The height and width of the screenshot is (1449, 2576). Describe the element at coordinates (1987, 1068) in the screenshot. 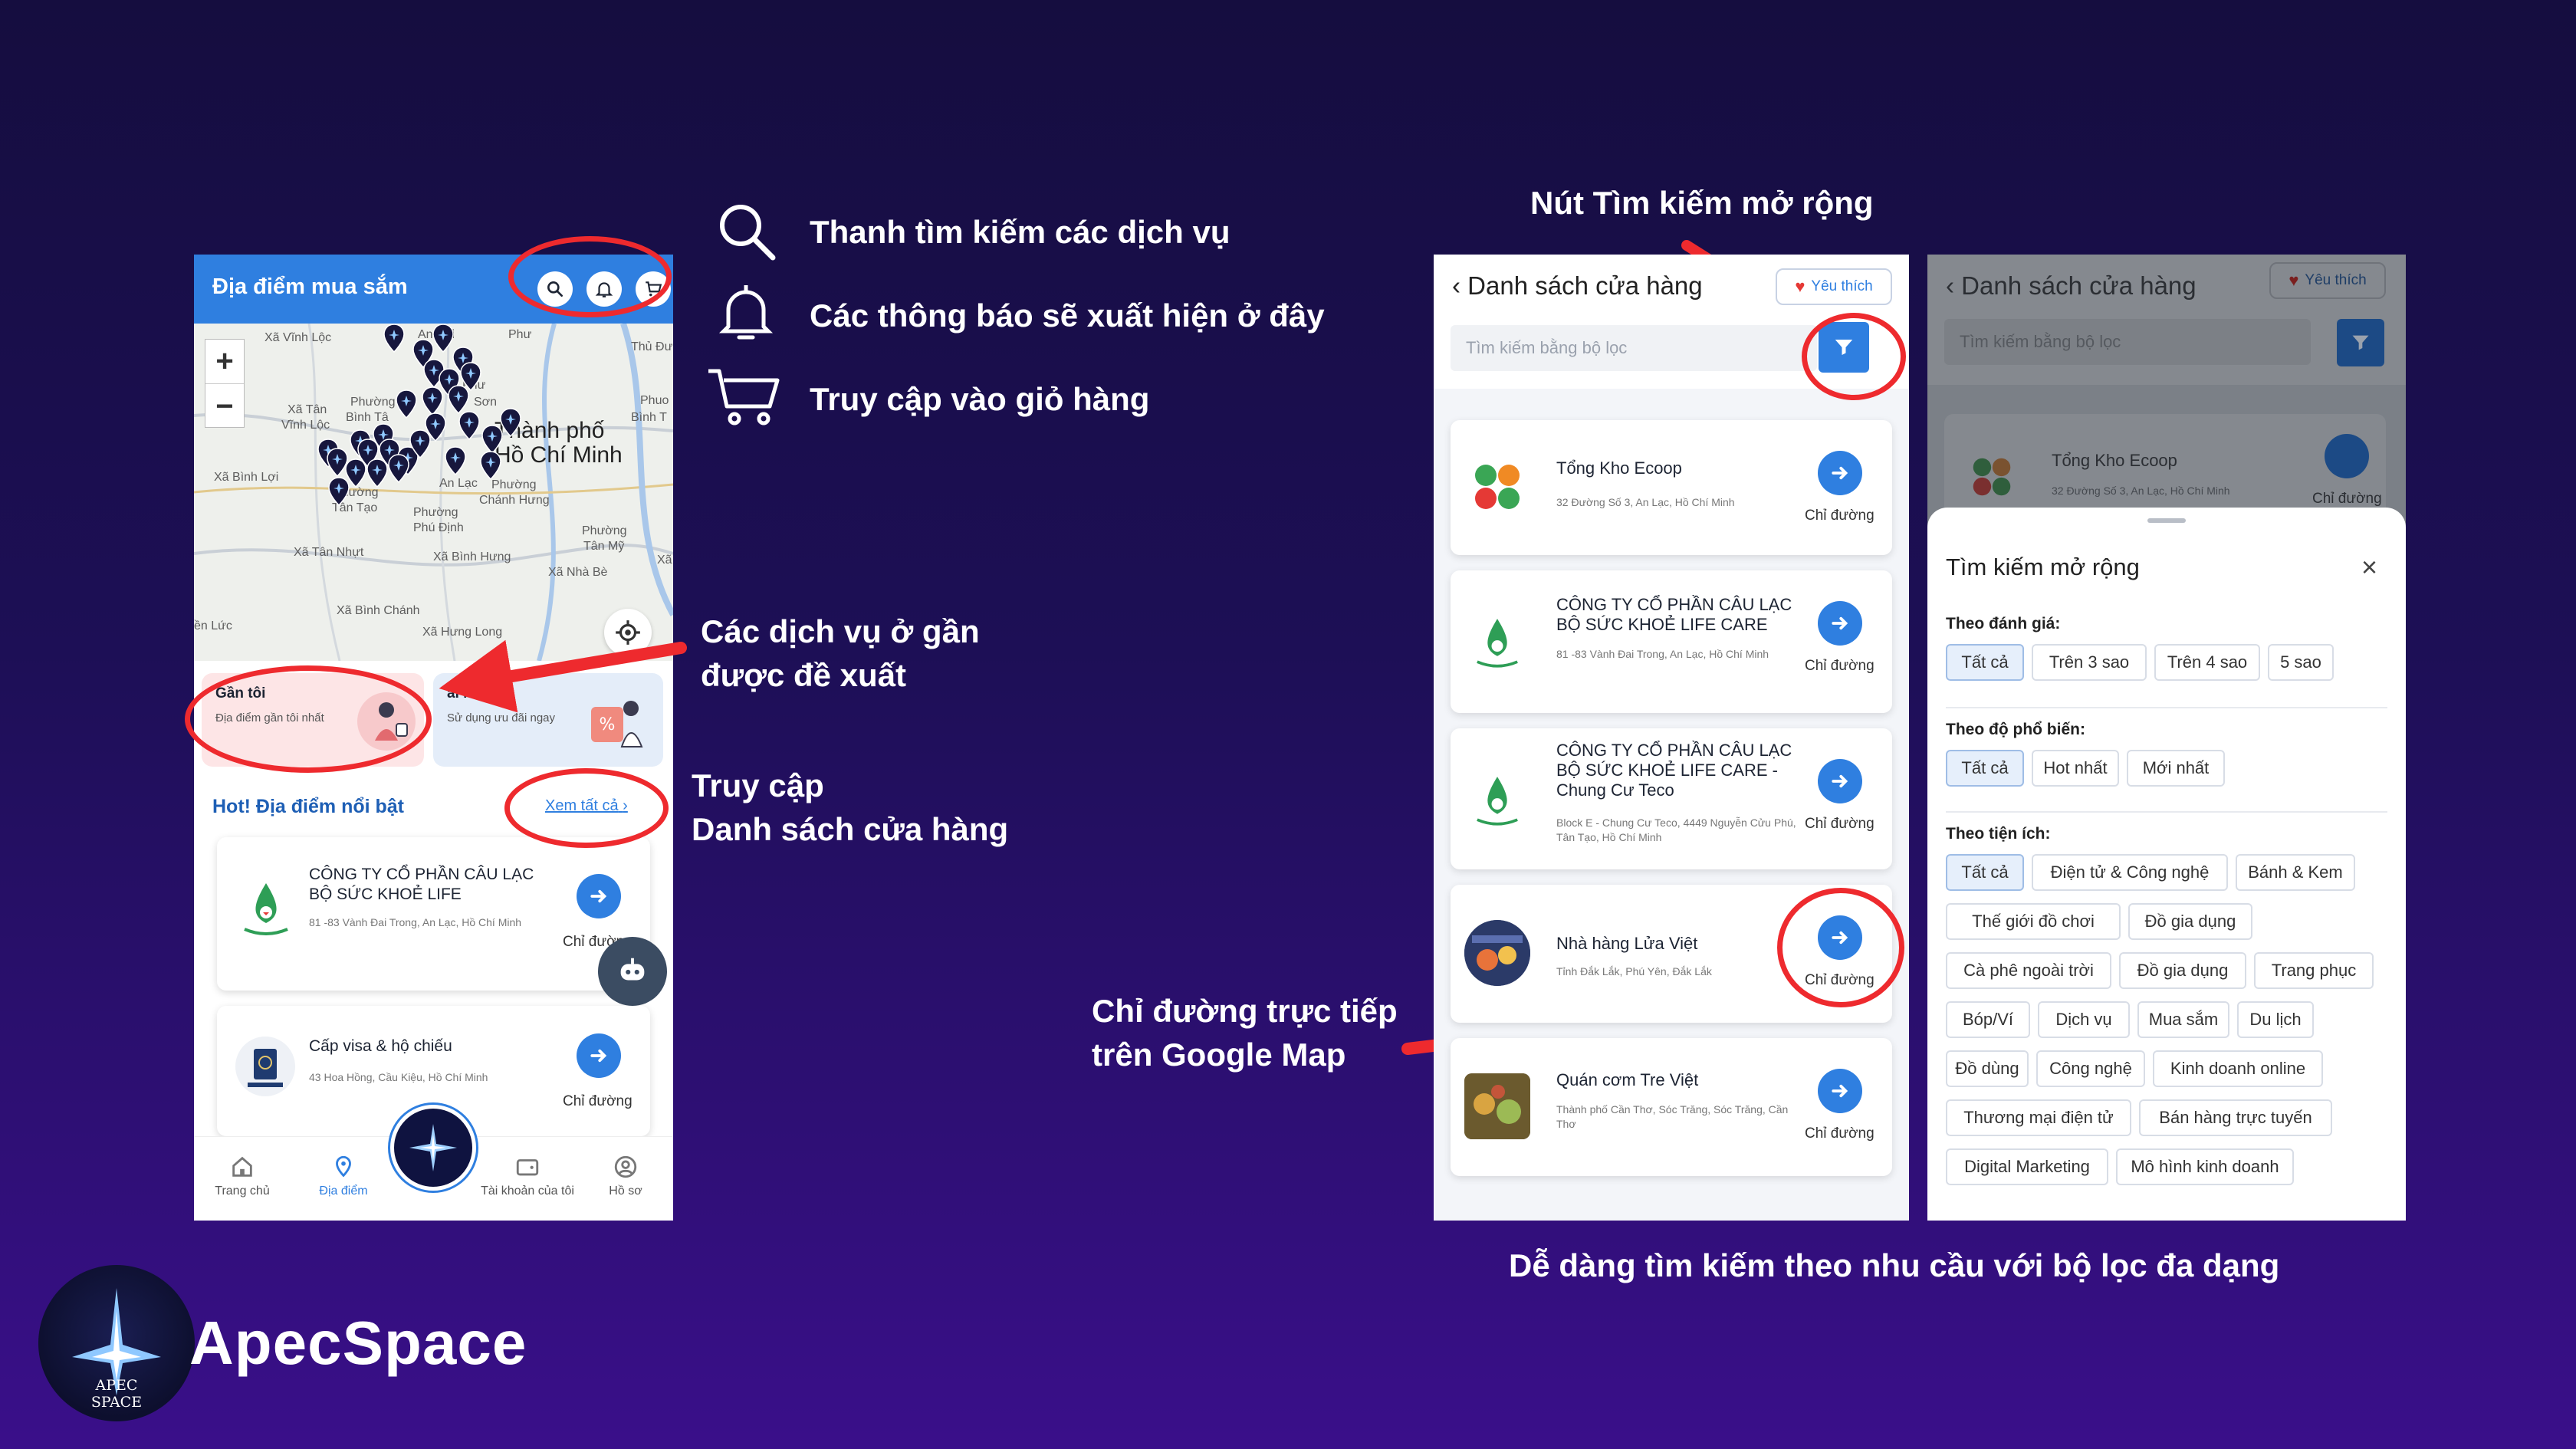

I see `filter-chip: Đồ dùng` at that location.